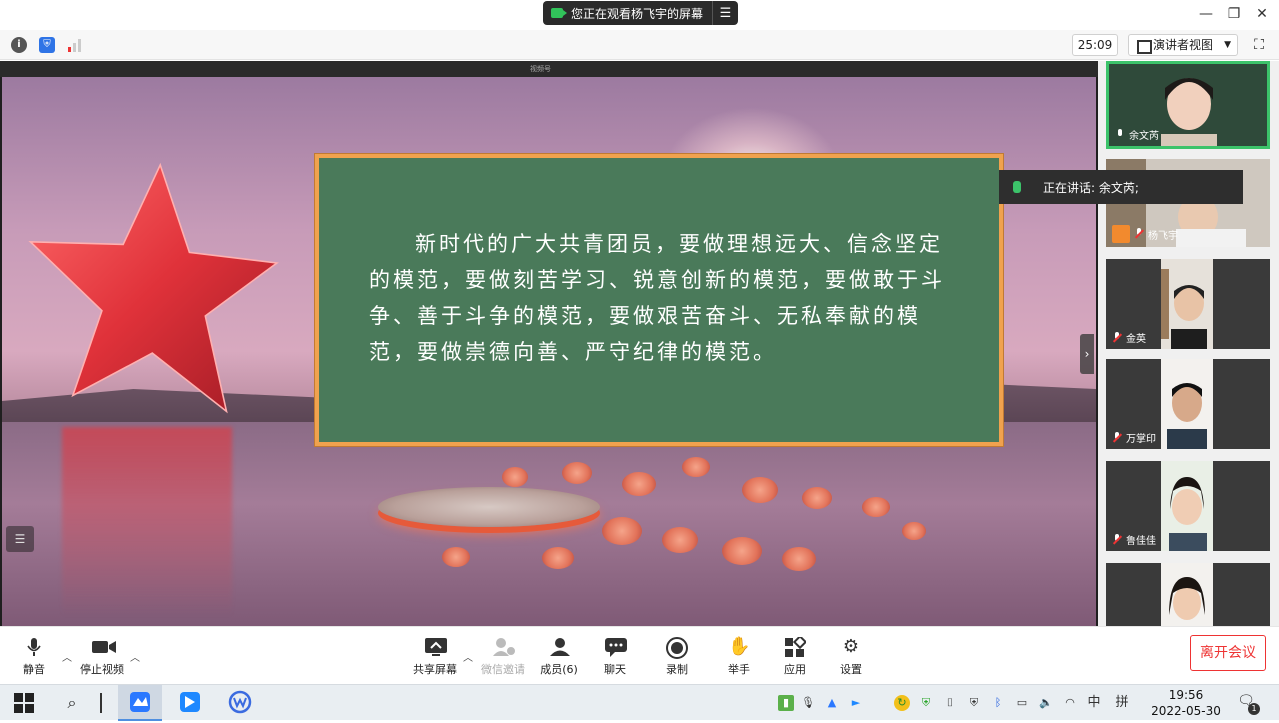 The height and width of the screenshot is (723, 1279). I want to click on feishu-tray-icon: ►, so click(856, 703).